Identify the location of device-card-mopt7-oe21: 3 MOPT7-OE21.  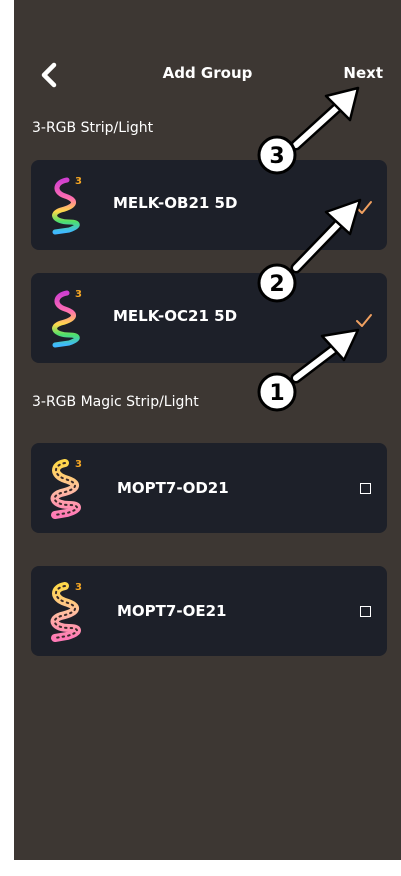
(209, 611).